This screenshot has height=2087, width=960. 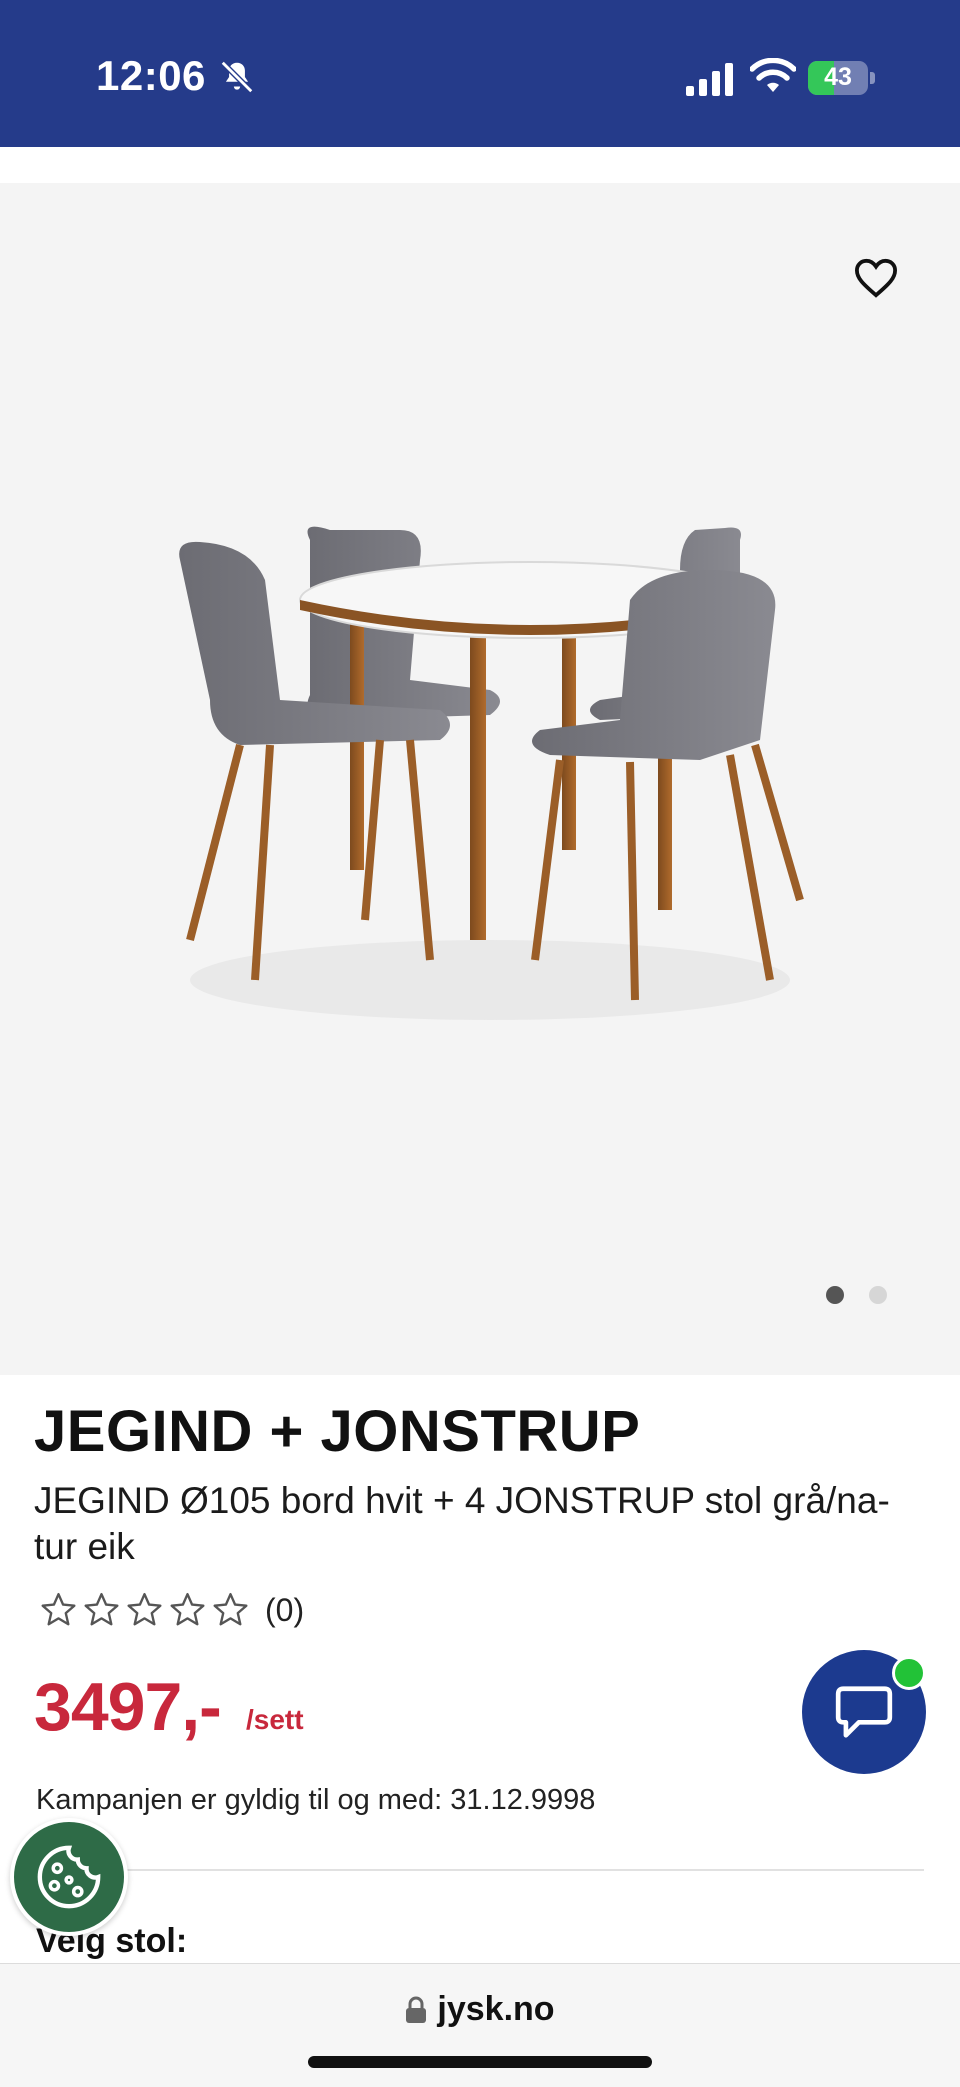 What do you see at coordinates (151, 75) in the screenshot?
I see `status-time: 12:06` at bounding box center [151, 75].